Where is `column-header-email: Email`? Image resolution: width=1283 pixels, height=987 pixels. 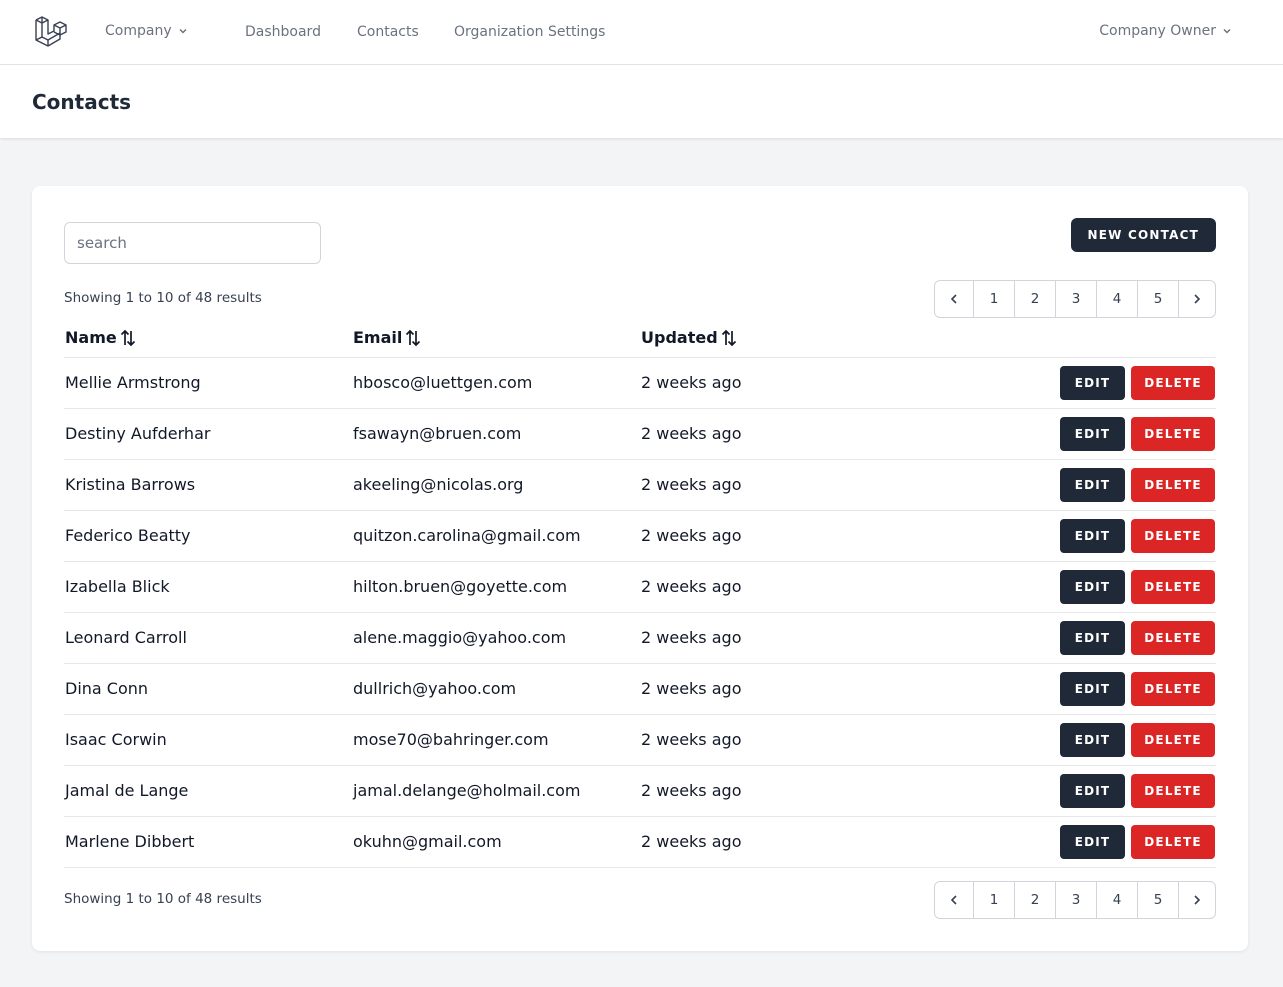 column-header-email: Email is located at coordinates (387, 337).